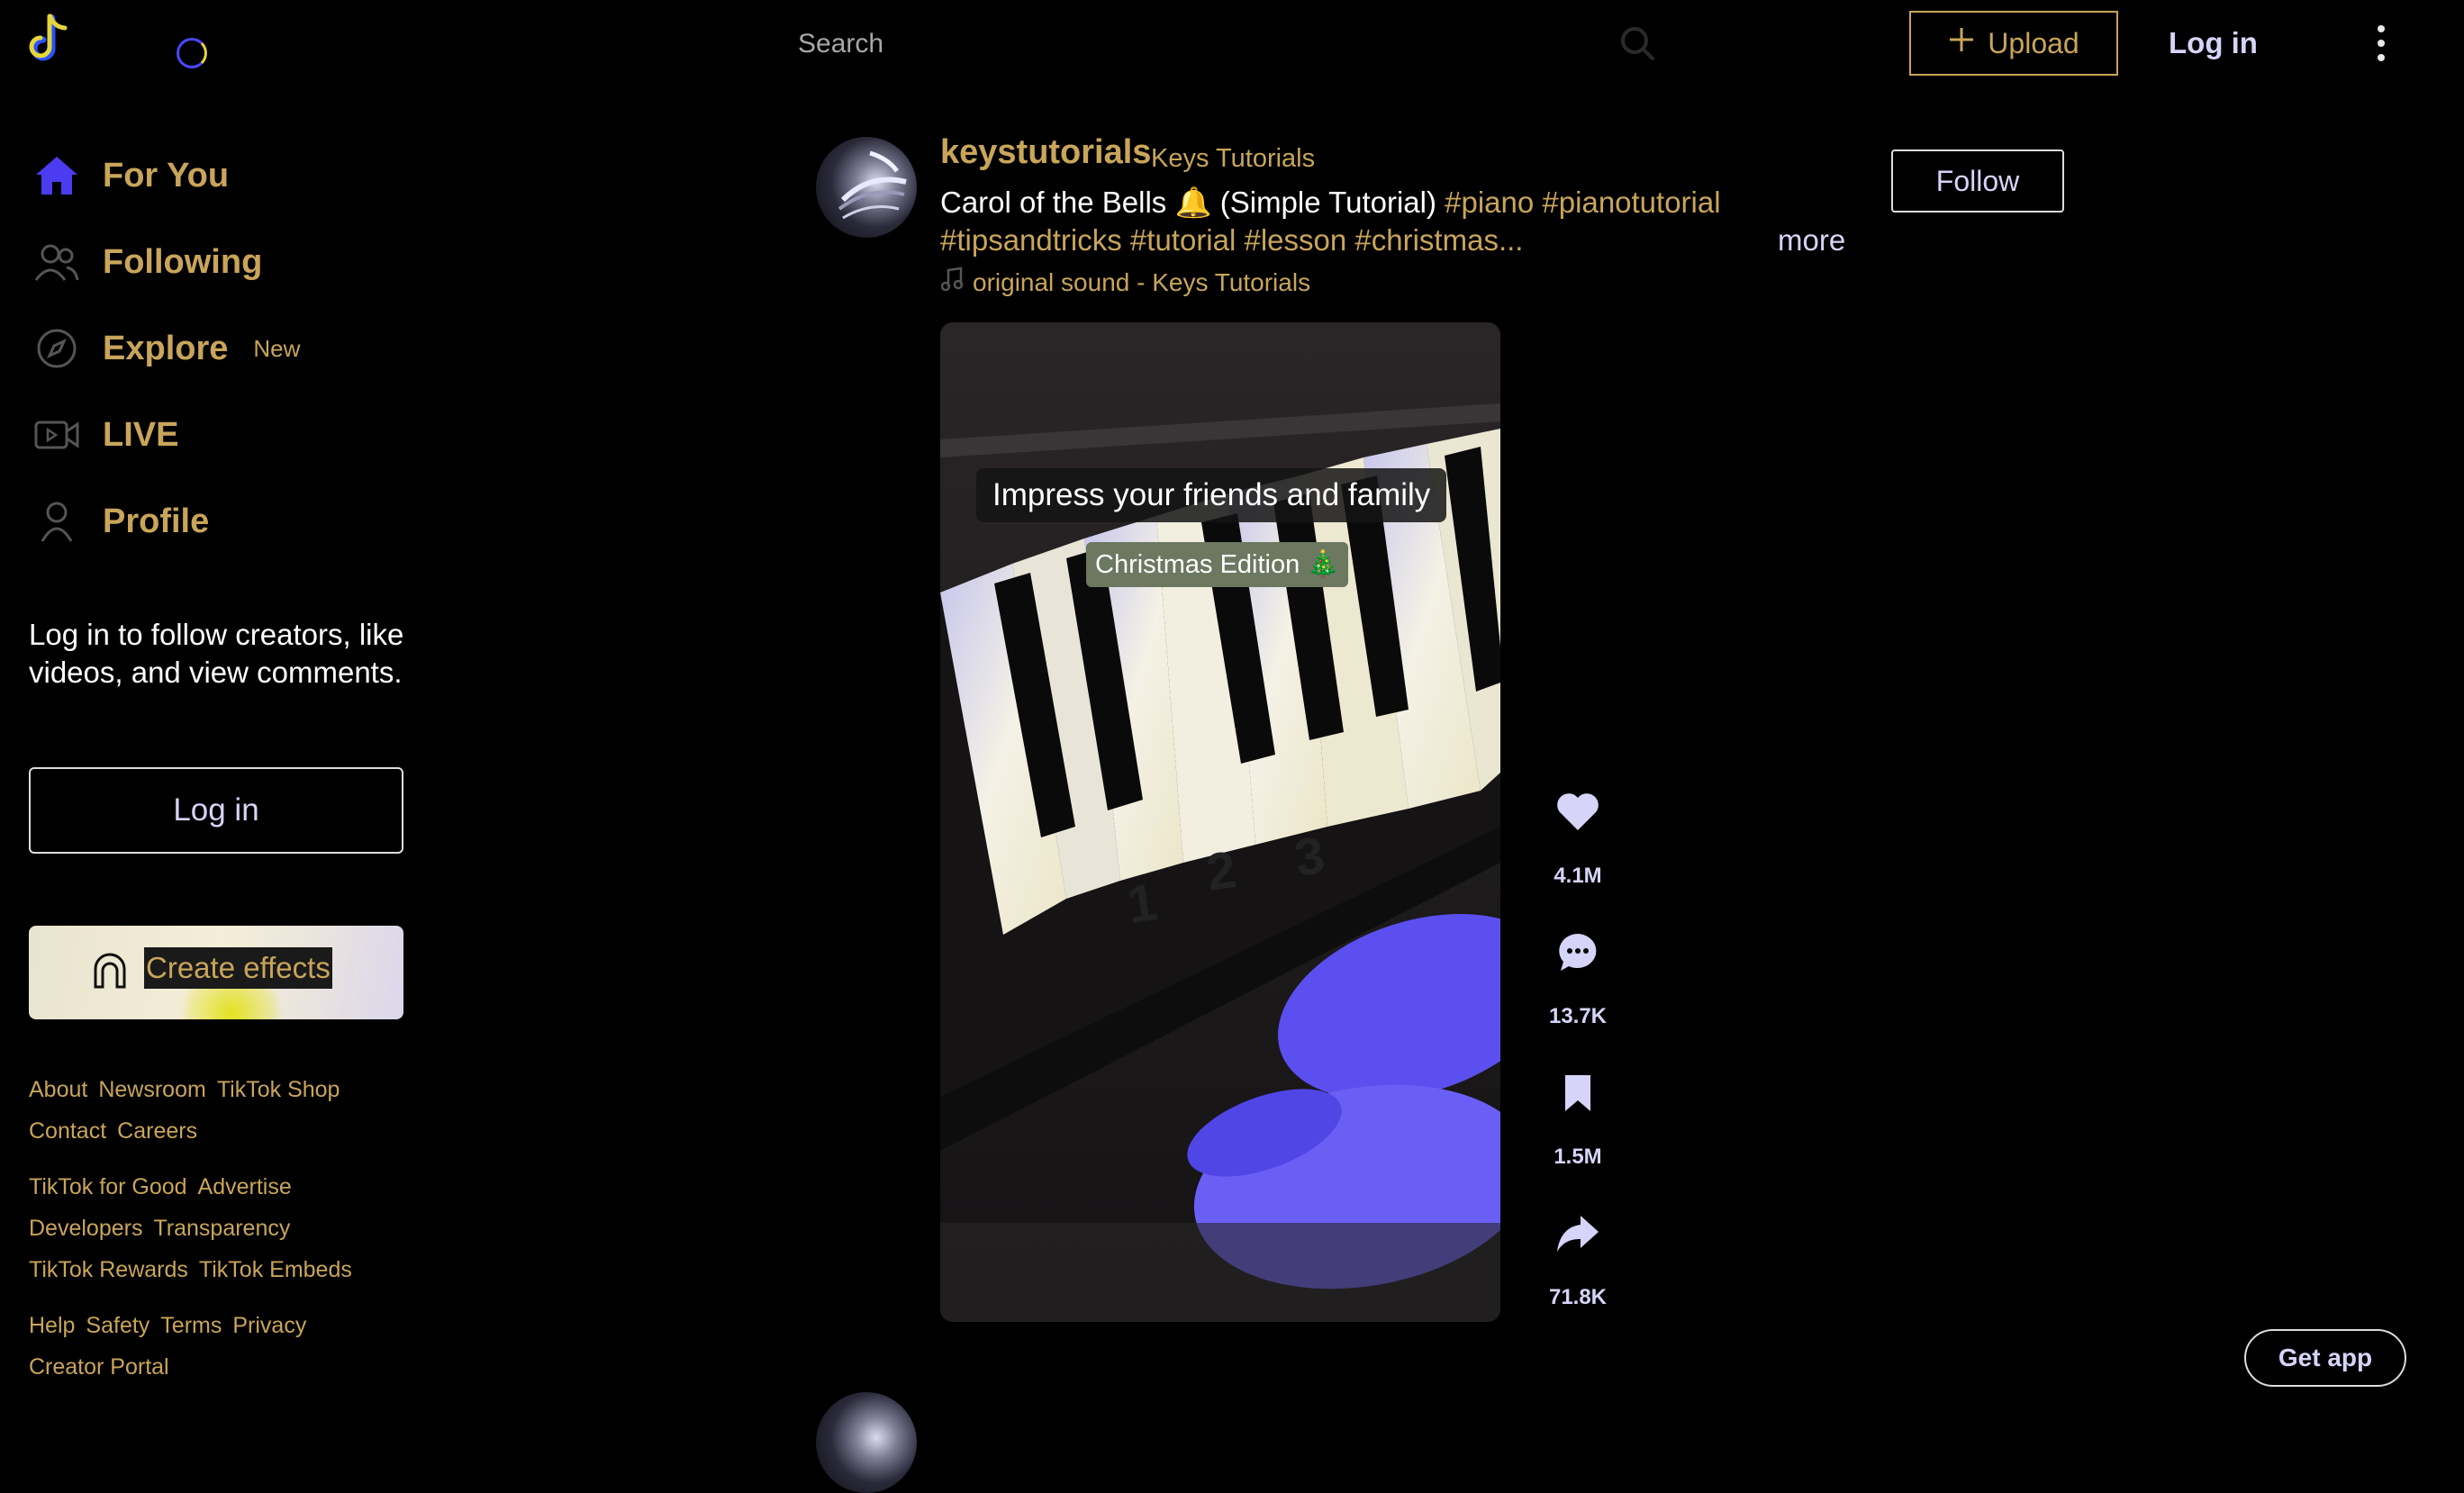 This screenshot has width=2464, height=1493. I want to click on hashtag-link: #pianotutorial, so click(1631, 202).